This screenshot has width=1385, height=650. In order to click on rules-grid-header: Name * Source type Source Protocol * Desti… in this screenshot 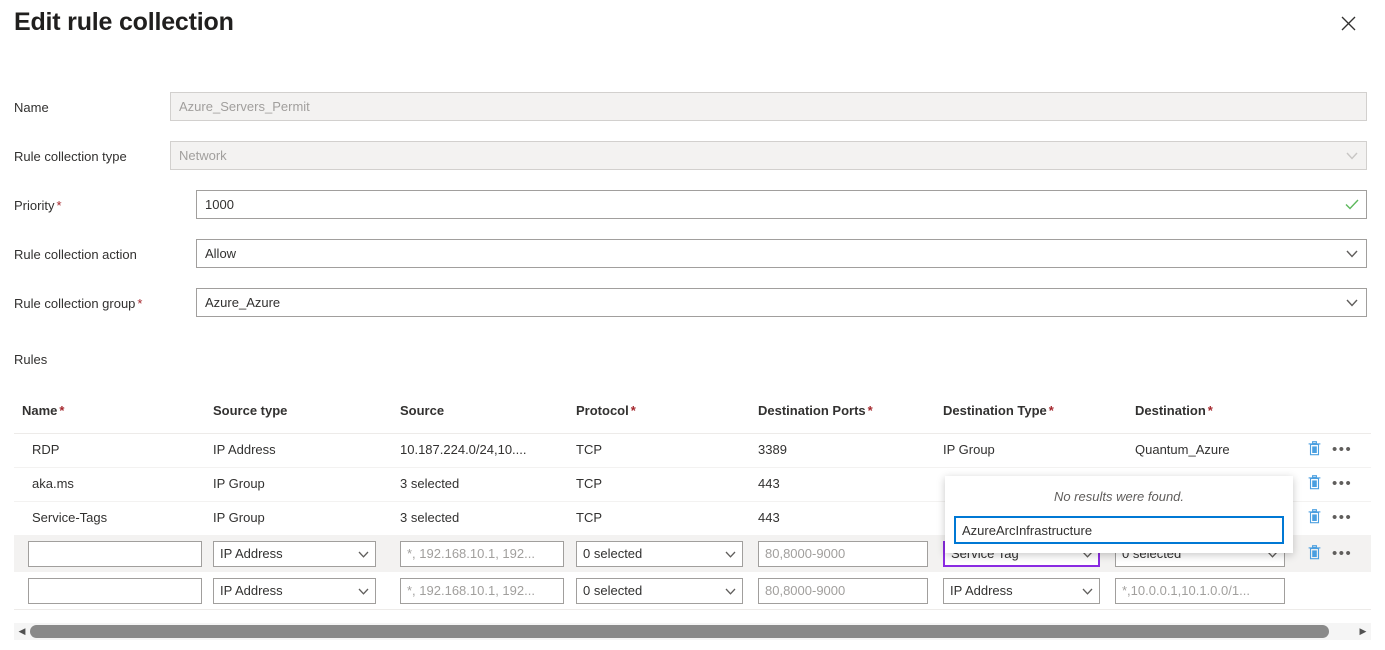, I will do `click(692, 413)`.